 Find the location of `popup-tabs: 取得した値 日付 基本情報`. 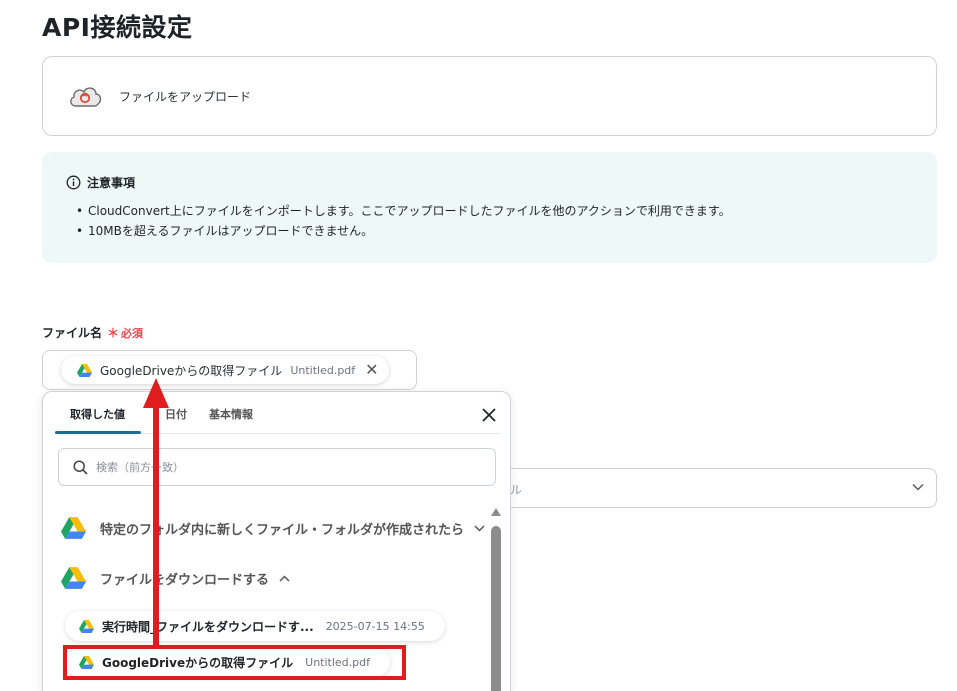

popup-tabs: 取得した値 日付 基本情報 is located at coordinates (277, 413).